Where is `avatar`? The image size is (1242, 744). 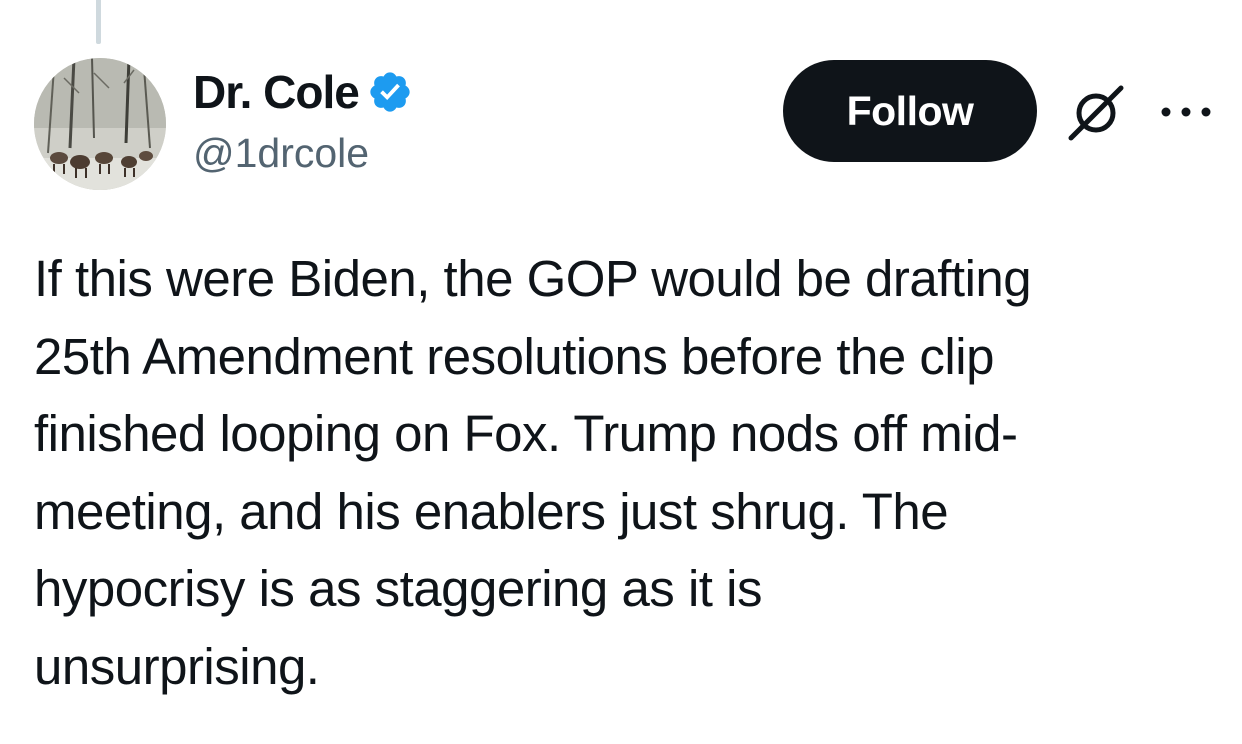 avatar is located at coordinates (100, 124).